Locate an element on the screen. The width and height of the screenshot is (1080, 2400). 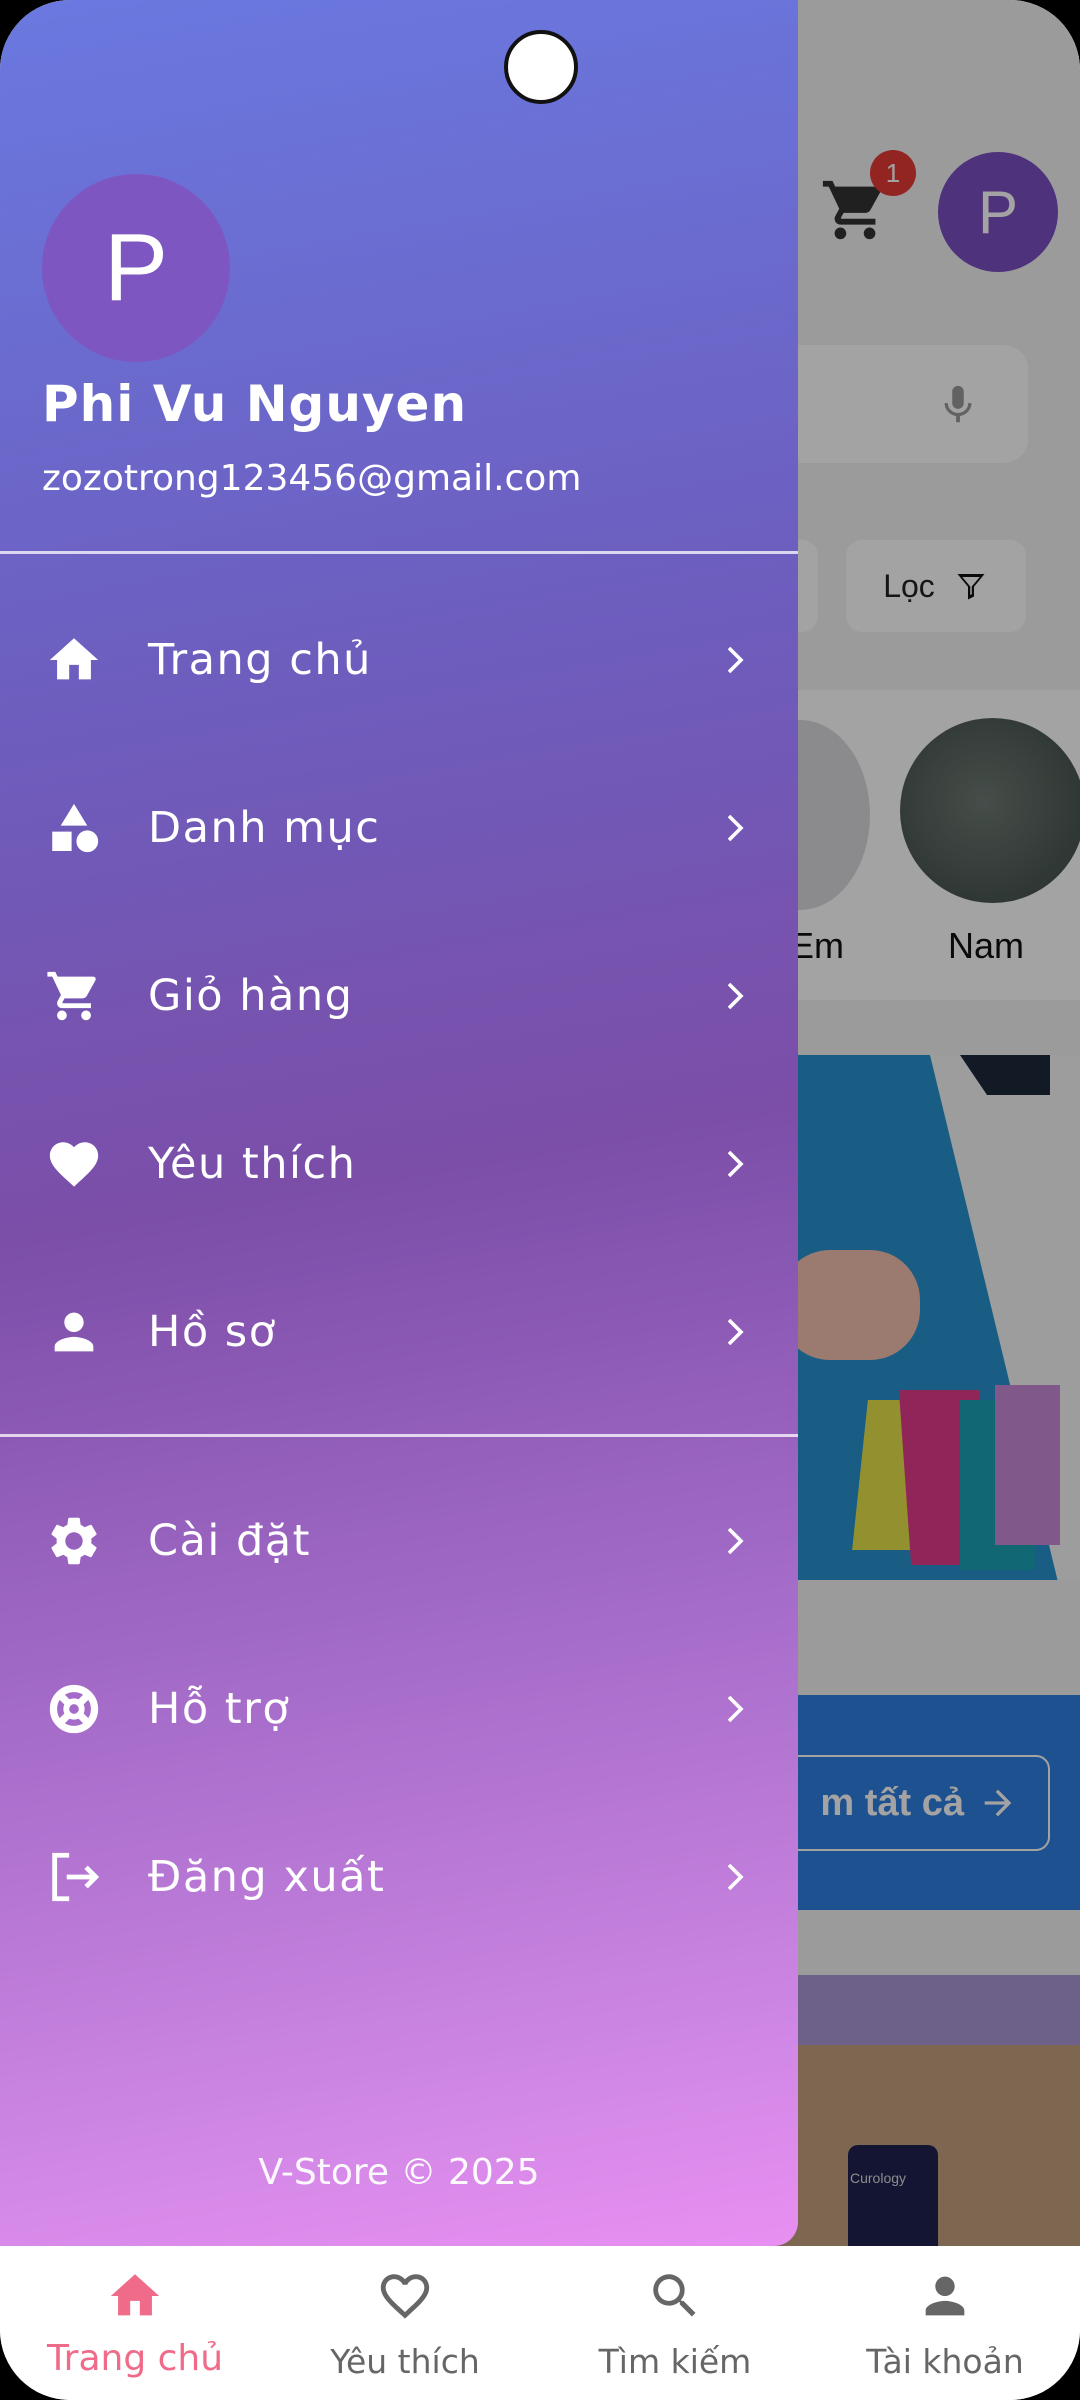
category-icon is located at coordinates (74, 828).